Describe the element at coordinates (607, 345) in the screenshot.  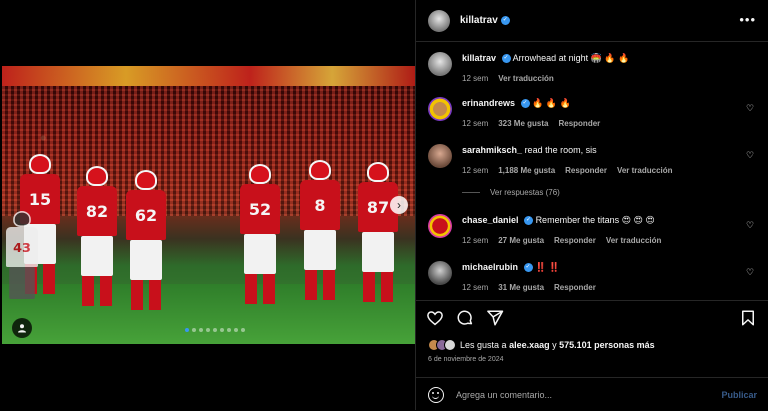
I see `likes-count: 575.101 personas más` at that location.